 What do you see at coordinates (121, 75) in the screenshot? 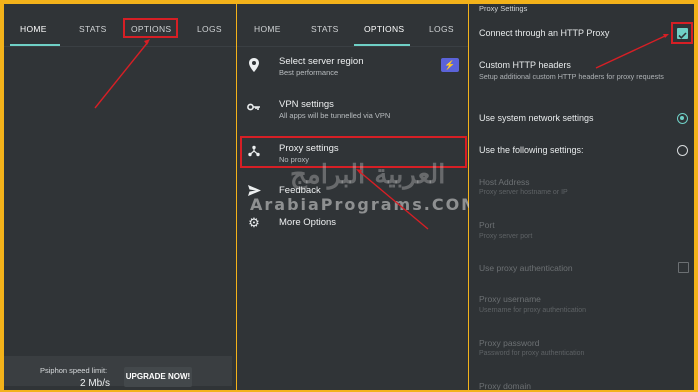
I see `arrow-to-options-tab` at bounding box center [121, 75].